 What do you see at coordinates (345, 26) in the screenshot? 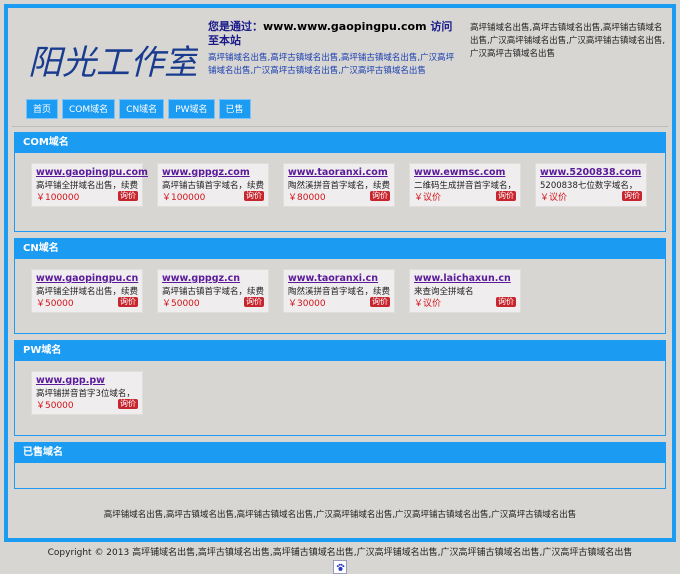
I see `visit-domain: www.www.gaopingpu.com` at bounding box center [345, 26].